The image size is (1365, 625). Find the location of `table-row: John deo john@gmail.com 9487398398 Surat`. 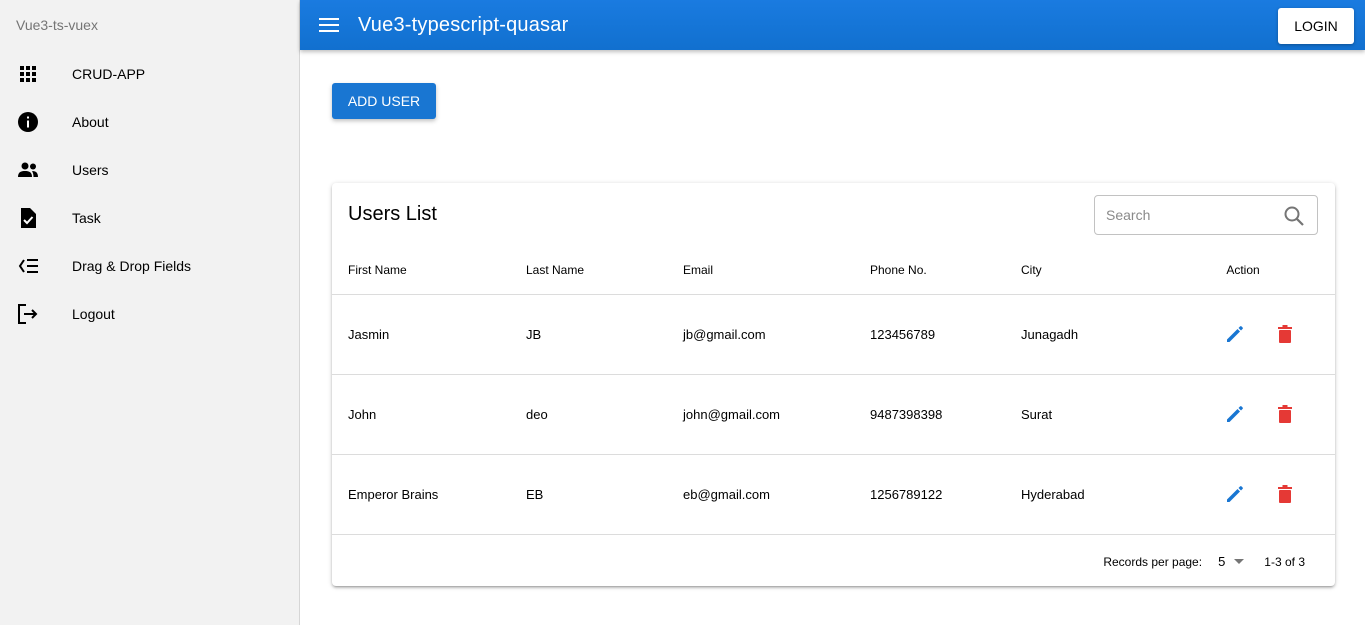

table-row: John deo john@gmail.com 9487398398 Surat is located at coordinates (833, 414).